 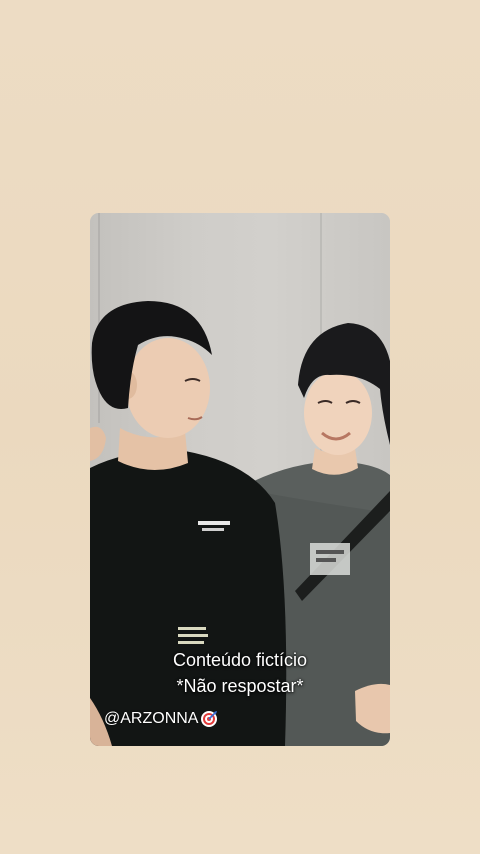 I want to click on caption-line-2: *Não respostar*, so click(x=240, y=686).